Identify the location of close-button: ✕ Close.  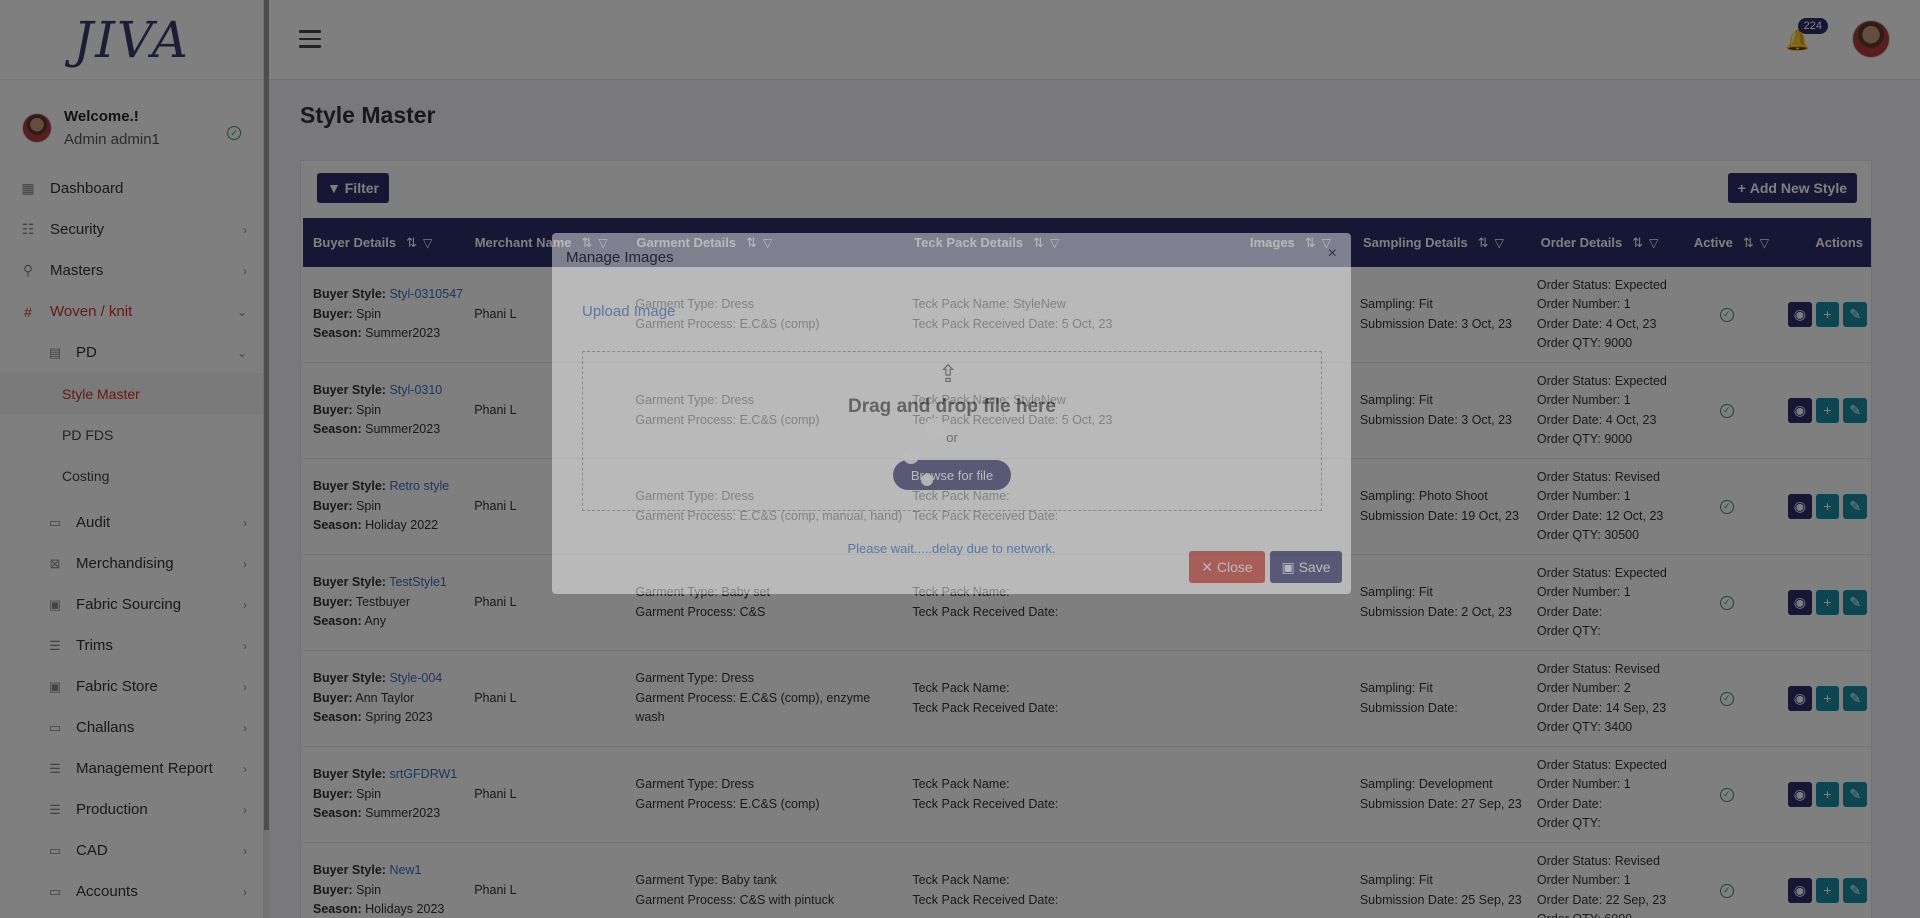
(1227, 567).